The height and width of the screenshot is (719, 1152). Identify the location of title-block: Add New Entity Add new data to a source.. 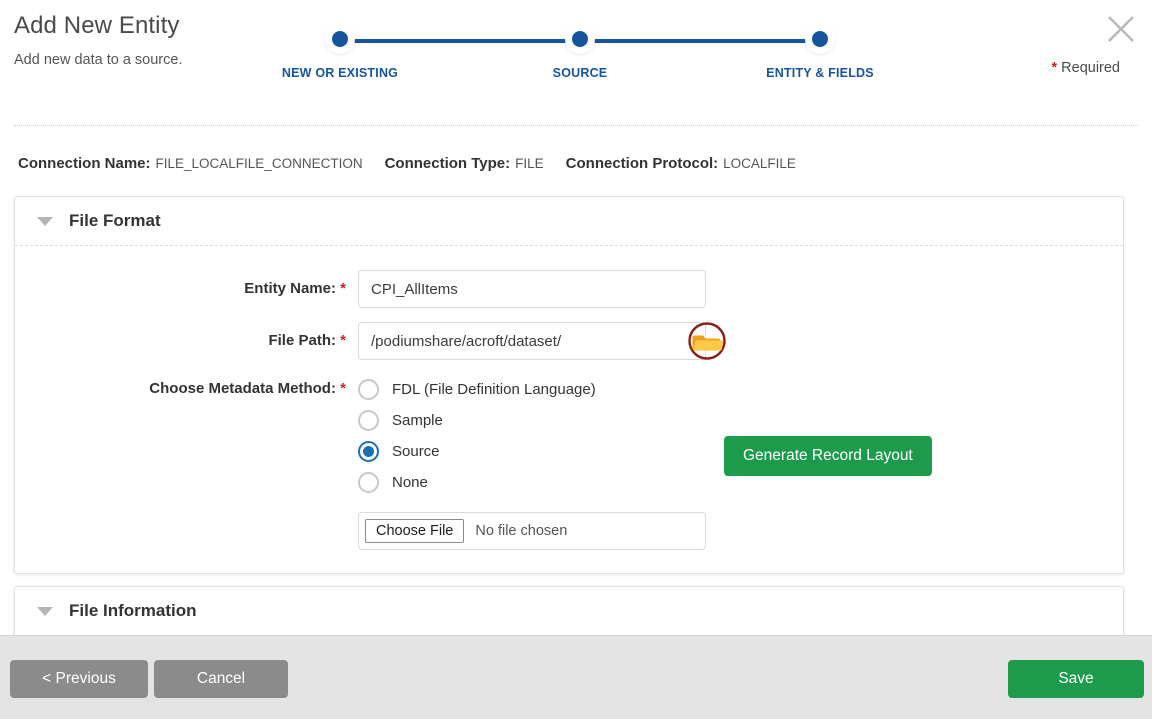
(98, 40).